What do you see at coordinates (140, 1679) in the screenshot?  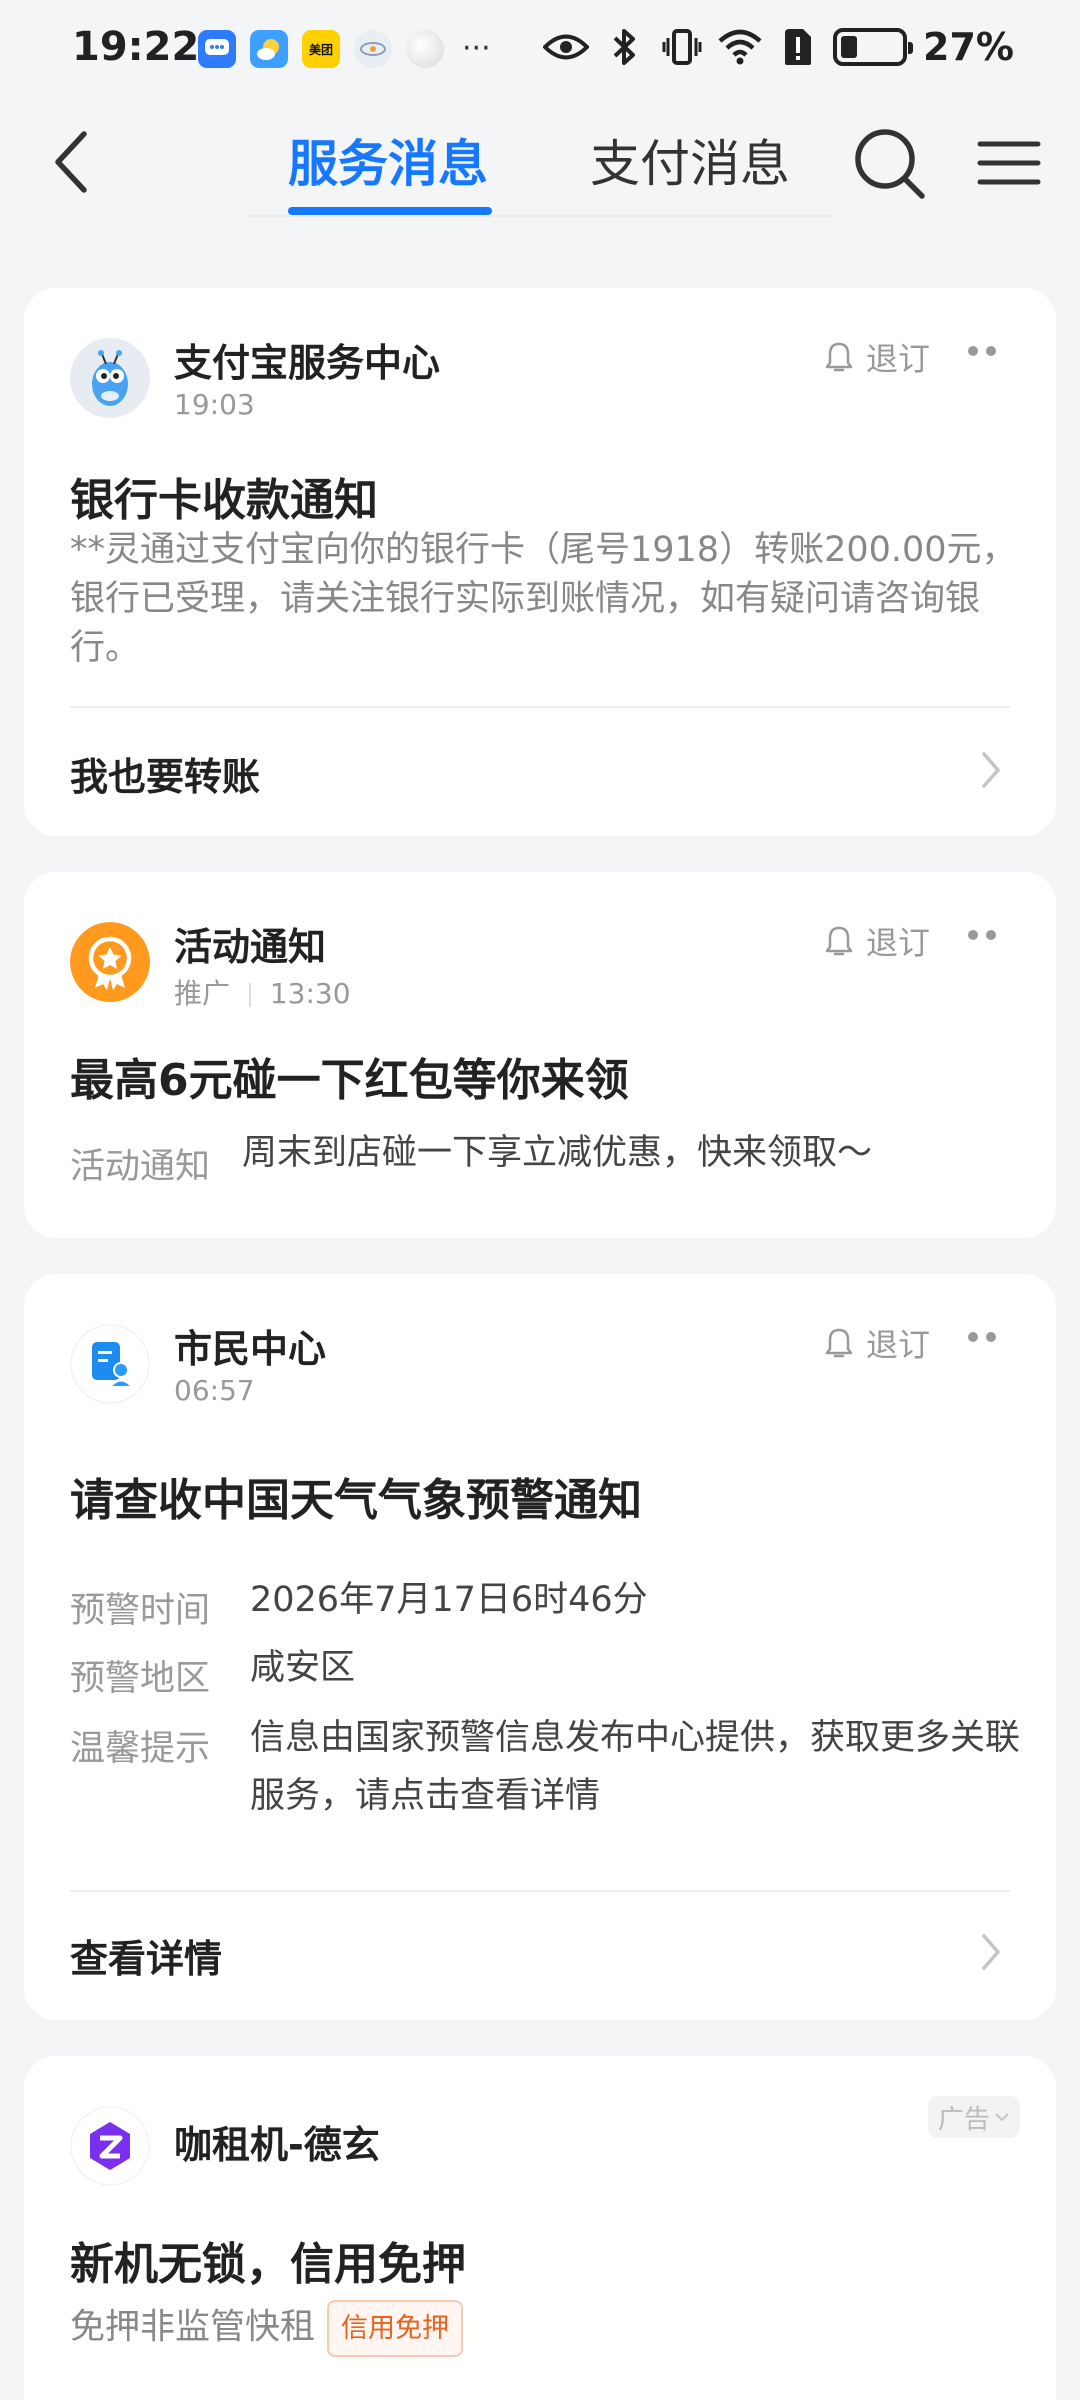 I see `warning-area-label: 预警地区` at bounding box center [140, 1679].